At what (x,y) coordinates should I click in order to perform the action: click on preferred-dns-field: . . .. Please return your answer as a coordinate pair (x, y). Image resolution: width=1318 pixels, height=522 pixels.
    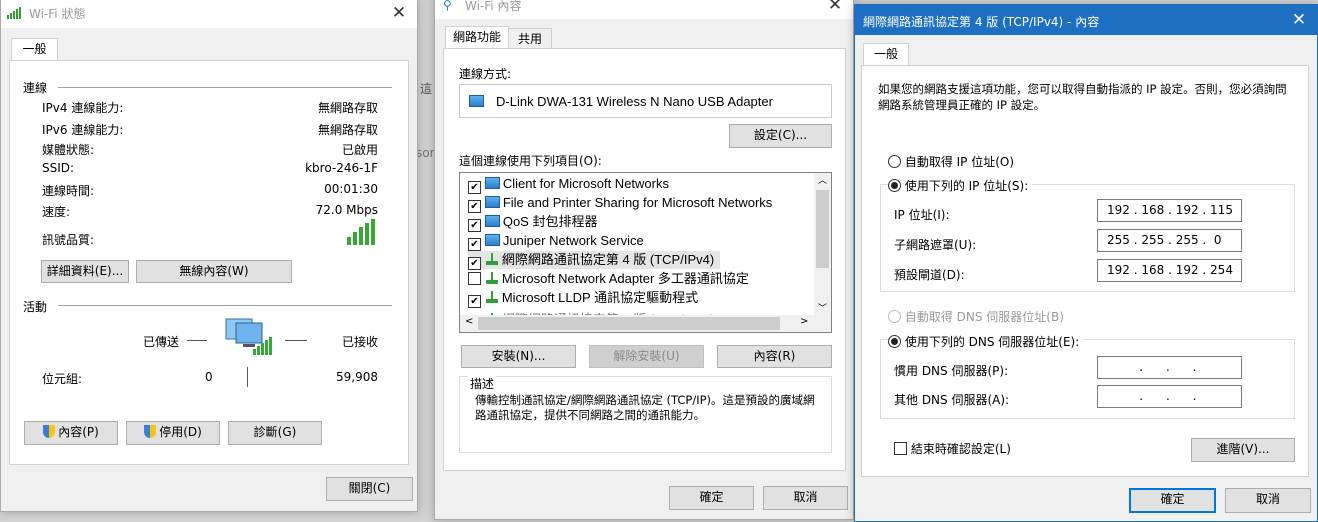
    Looking at the image, I should click on (1169, 367).